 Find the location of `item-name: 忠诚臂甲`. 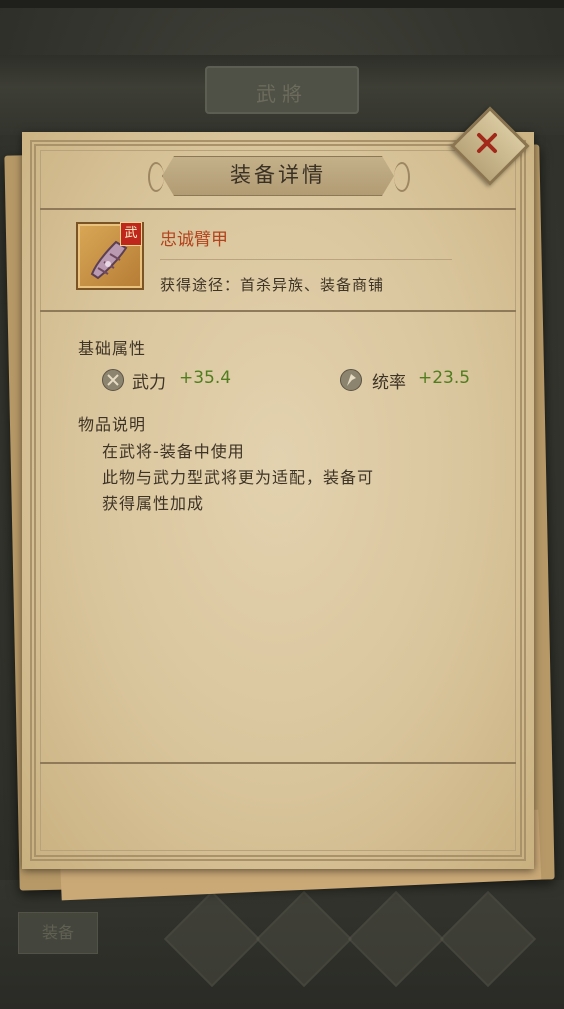

item-name: 忠诚臂甲 is located at coordinates (194, 240).